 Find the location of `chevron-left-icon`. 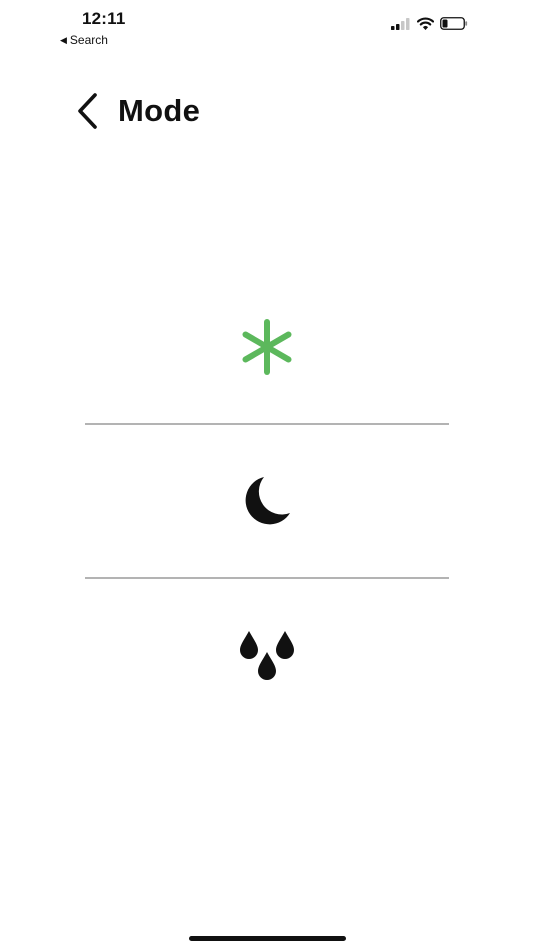

chevron-left-icon is located at coordinates (87, 111).